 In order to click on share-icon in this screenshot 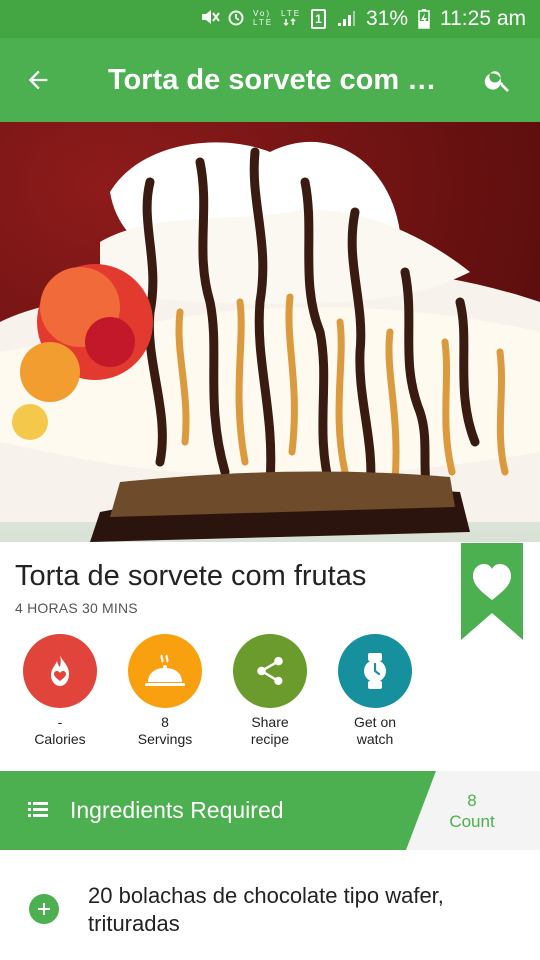, I will do `click(270, 671)`.